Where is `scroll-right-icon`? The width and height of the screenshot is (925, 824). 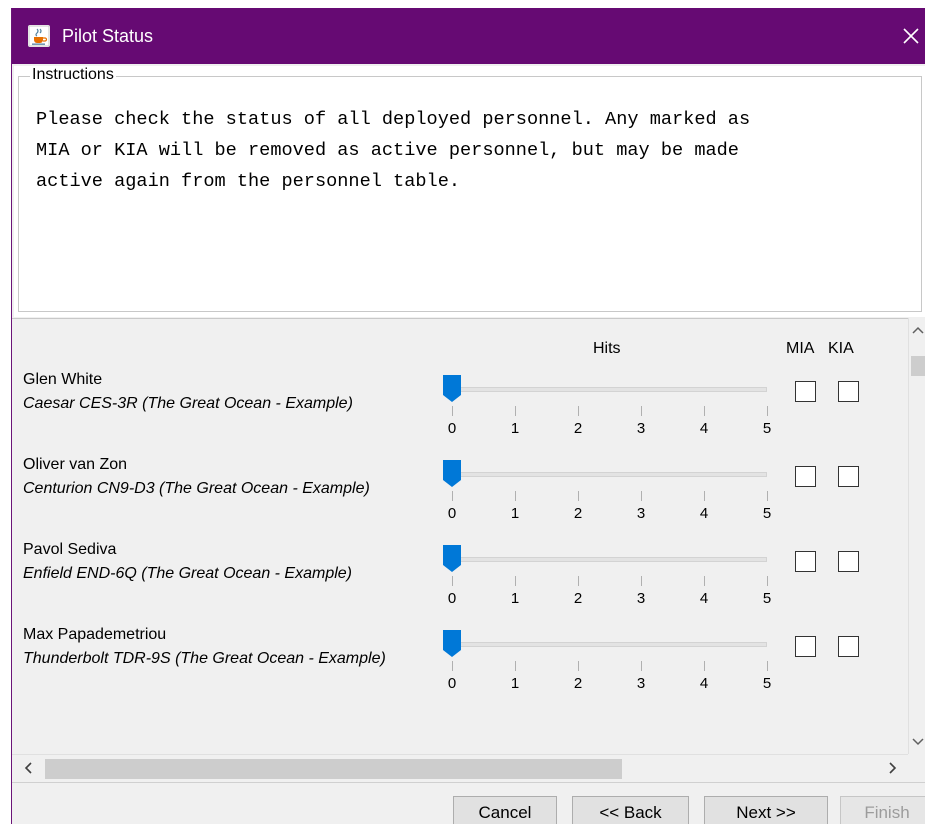
scroll-right-icon is located at coordinates (893, 768).